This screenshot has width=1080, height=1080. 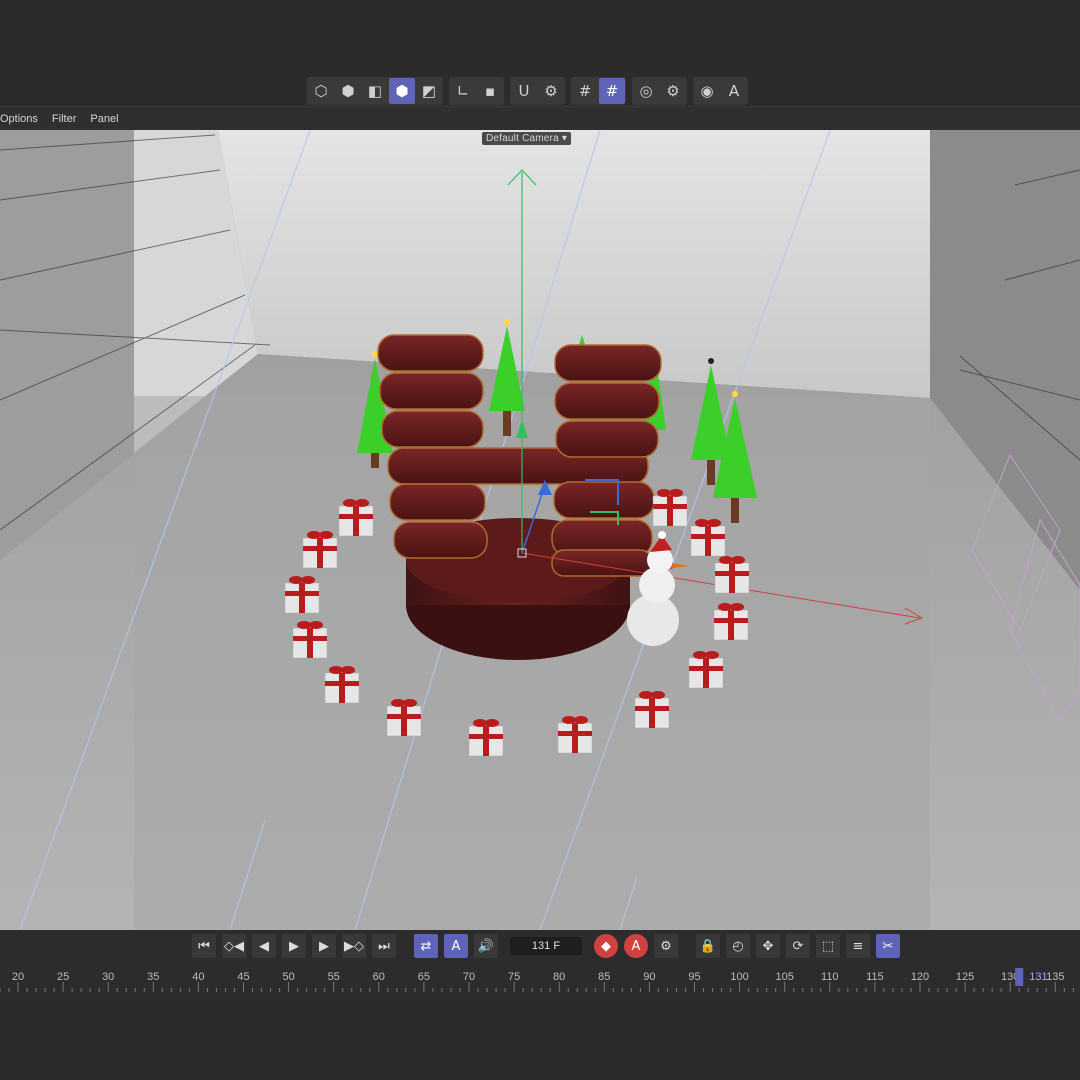 What do you see at coordinates (469, 977) in the screenshot?
I see `ruler-label: 70` at bounding box center [469, 977].